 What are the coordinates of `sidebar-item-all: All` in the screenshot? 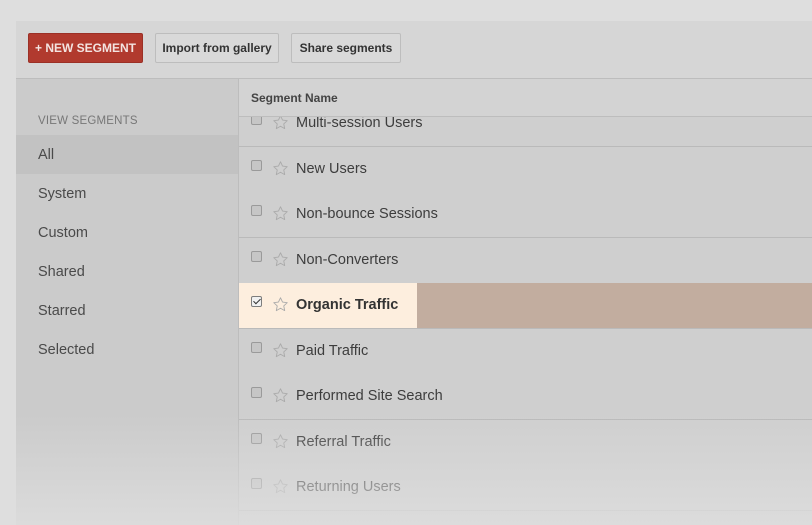 It's located at (127, 154).